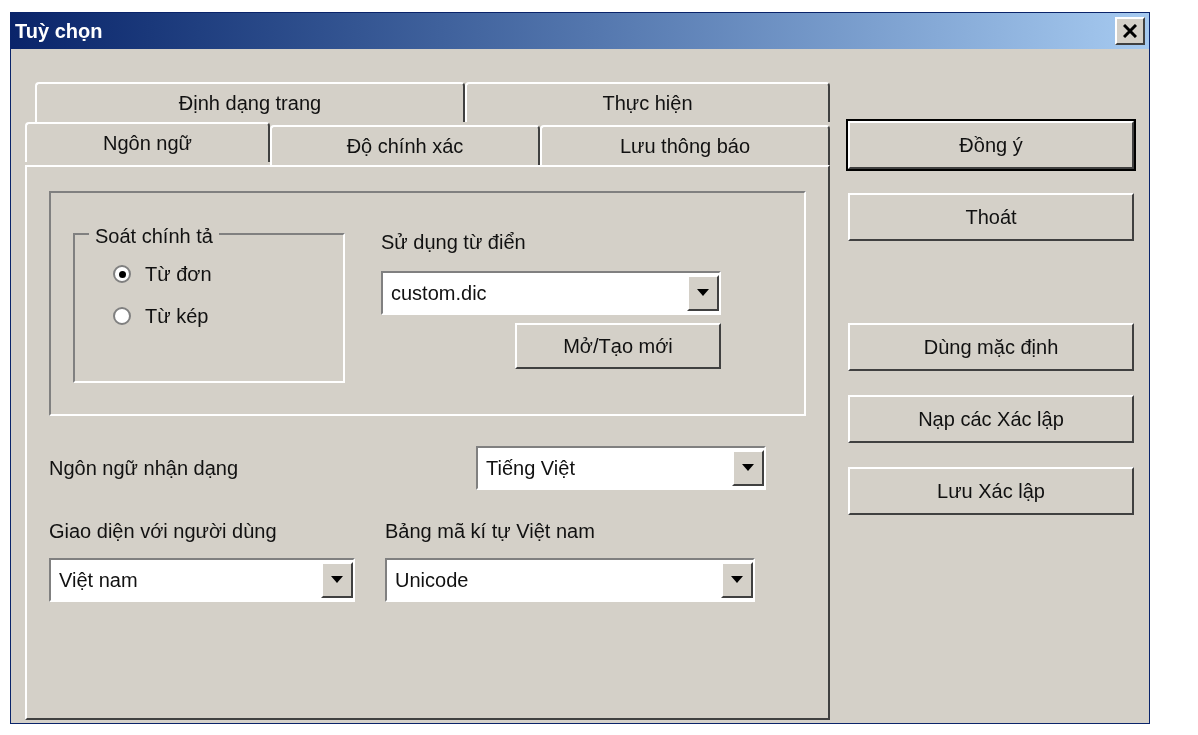  What do you see at coordinates (991, 491) in the screenshot?
I see `dialog-button: Lưu Xác lập` at bounding box center [991, 491].